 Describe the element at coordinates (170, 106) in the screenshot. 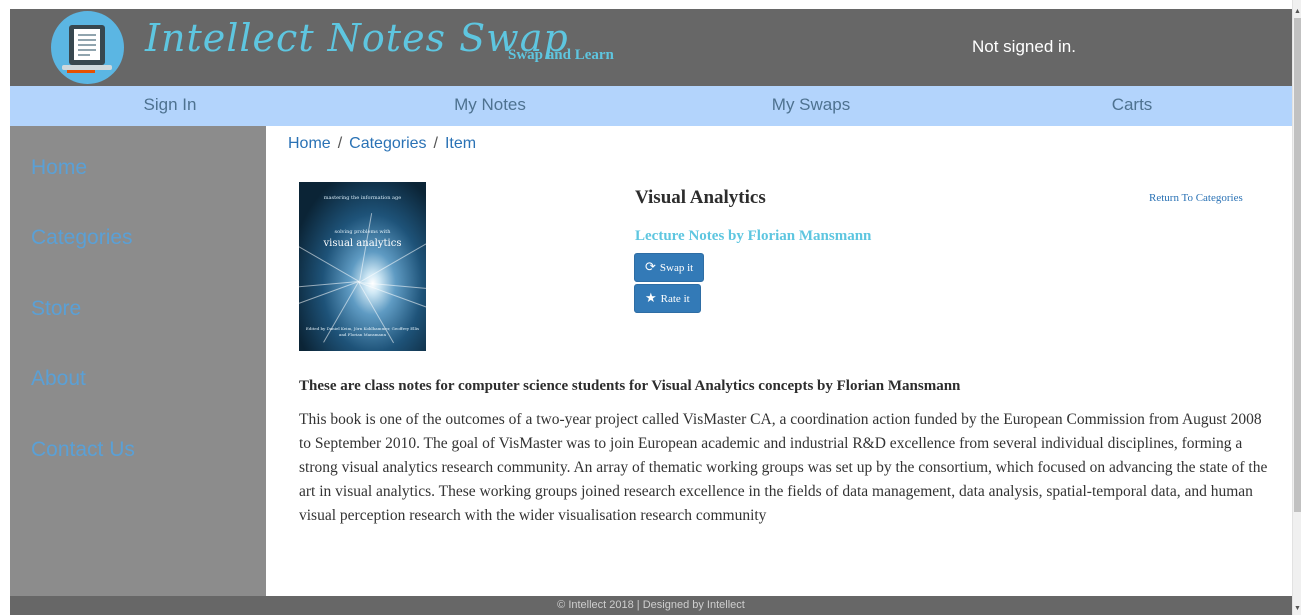

I see `nav-sign-in: Sign In` at that location.